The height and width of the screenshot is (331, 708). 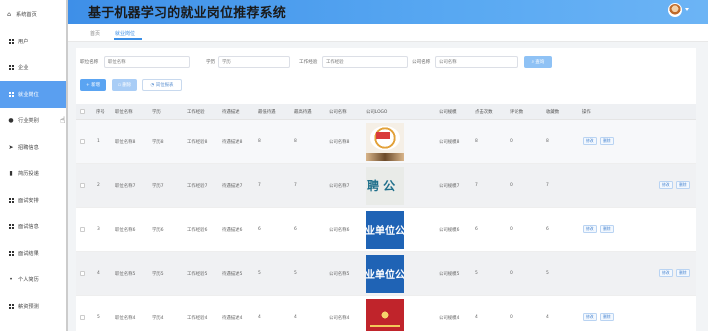 I want to click on app-title: 基于机器学习的就业岗位推荐系统, so click(x=187, y=13).